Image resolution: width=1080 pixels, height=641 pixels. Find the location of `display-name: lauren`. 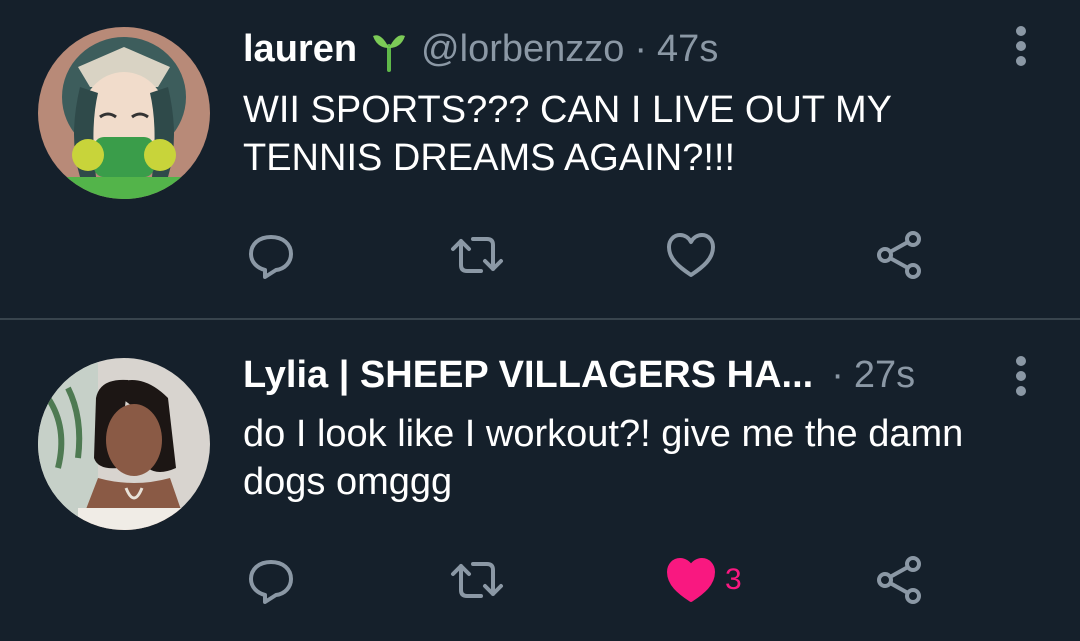

display-name: lauren is located at coordinates (300, 49).